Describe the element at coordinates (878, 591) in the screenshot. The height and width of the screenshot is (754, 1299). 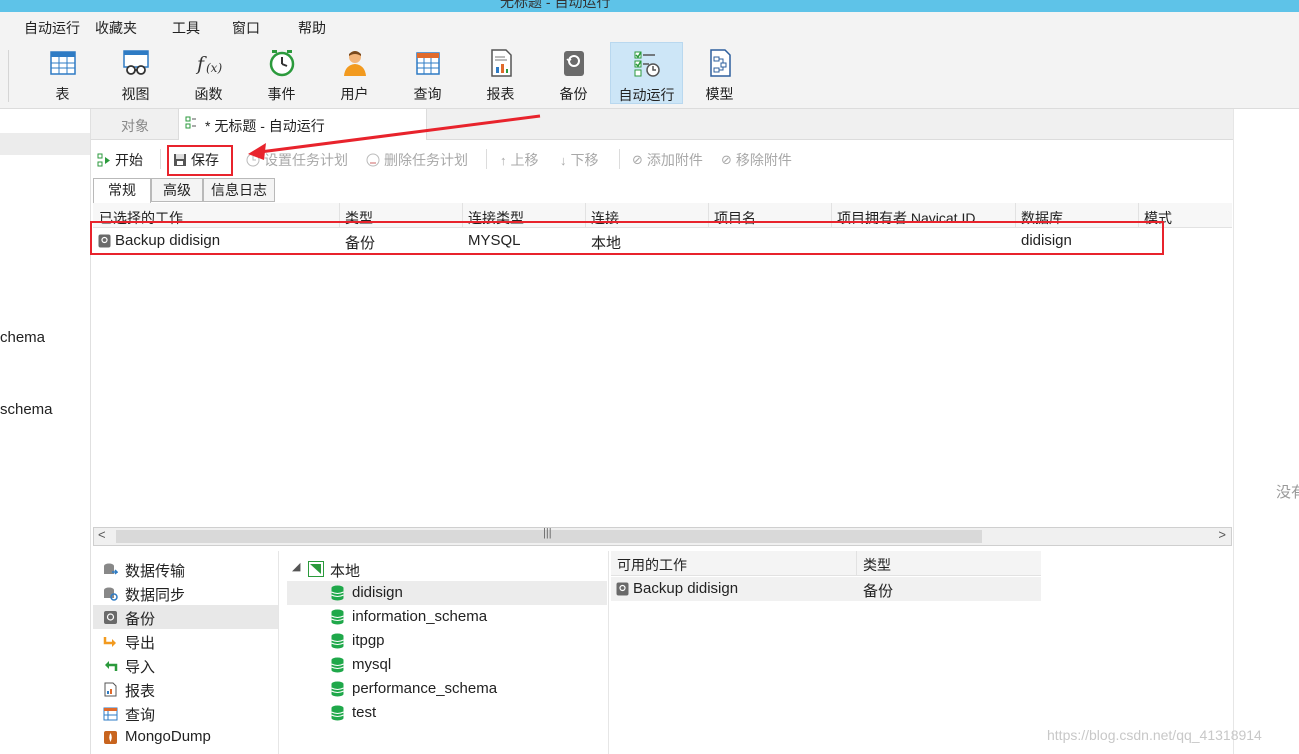
I see `cell-type: 备份` at that location.